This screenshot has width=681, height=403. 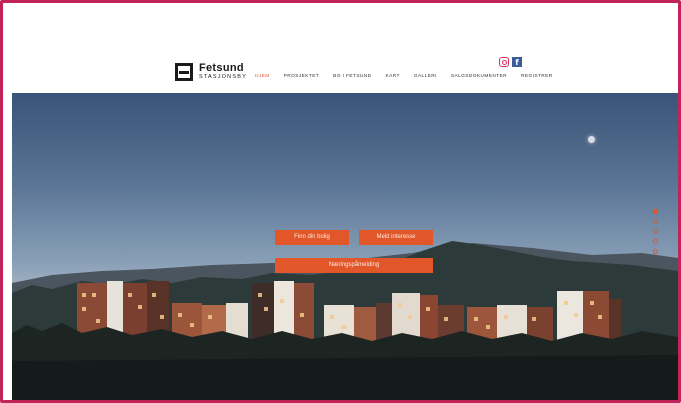 I want to click on site-logo: Fetsund STASJONSBY, so click(x=211, y=72).